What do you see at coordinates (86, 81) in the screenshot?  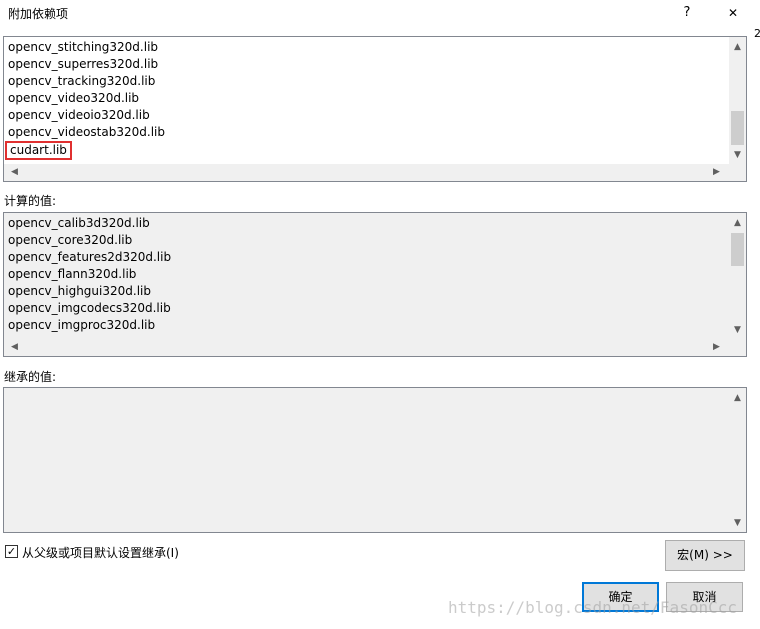 I see `list-item: opencv_tracking320d.lib` at bounding box center [86, 81].